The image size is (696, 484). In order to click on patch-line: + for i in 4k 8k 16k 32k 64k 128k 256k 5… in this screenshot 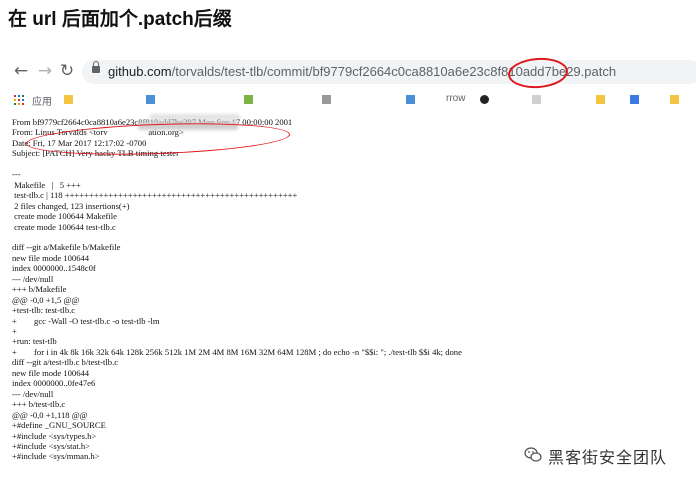, I will do `click(237, 351)`.